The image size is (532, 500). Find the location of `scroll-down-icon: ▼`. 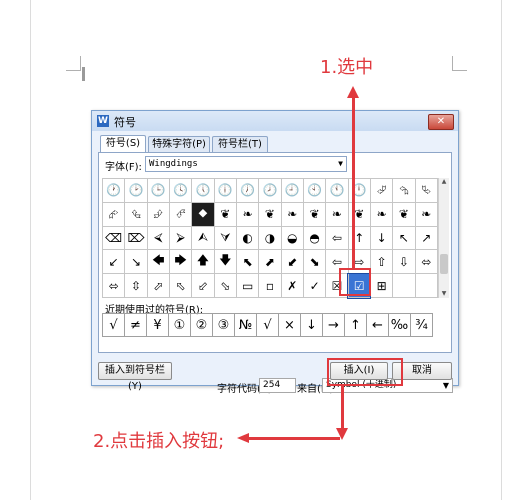

scroll-down-icon: ▼ is located at coordinates (444, 294).